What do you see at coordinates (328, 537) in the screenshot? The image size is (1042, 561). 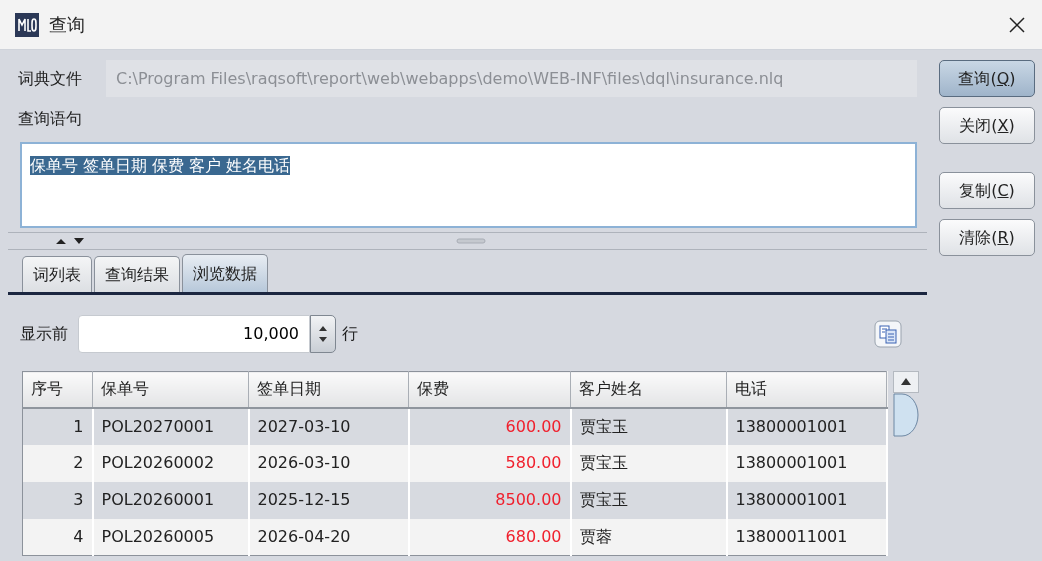 I see `table-cell: 2026-04-20` at bounding box center [328, 537].